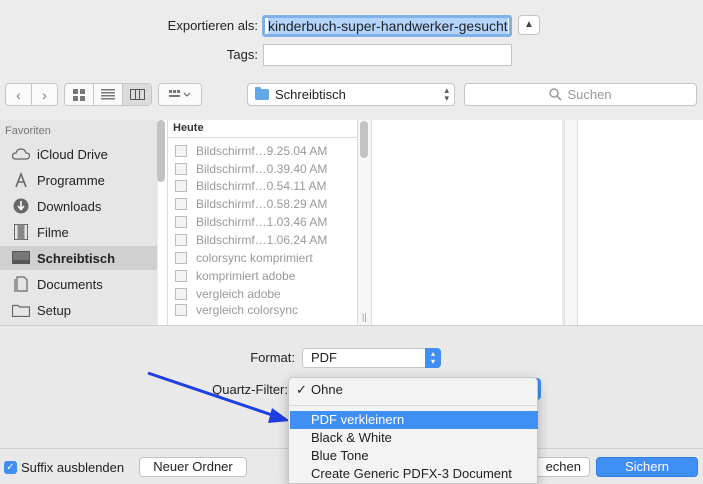 The image size is (703, 484). What do you see at coordinates (21, 258) in the screenshot?
I see `desktop-icon` at bounding box center [21, 258].